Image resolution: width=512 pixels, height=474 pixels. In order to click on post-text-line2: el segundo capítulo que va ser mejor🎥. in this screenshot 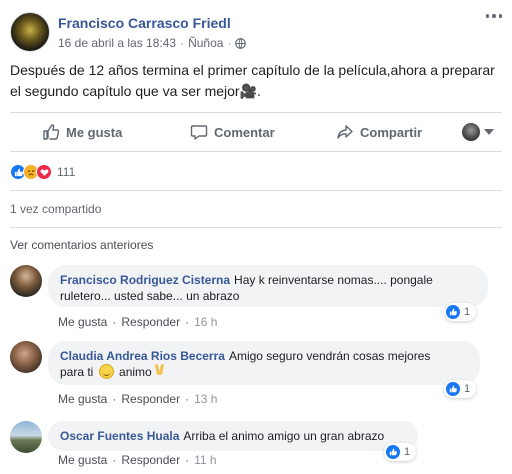, I will do `click(256, 91)`.